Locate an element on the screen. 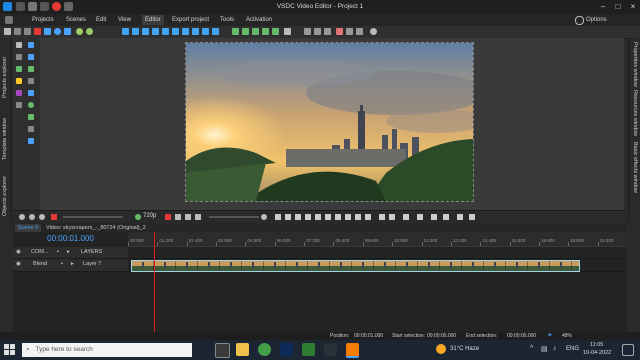 Image resolution: width=640 pixels, height=360 pixels. distribute-icon is located at coordinates (185, 31).